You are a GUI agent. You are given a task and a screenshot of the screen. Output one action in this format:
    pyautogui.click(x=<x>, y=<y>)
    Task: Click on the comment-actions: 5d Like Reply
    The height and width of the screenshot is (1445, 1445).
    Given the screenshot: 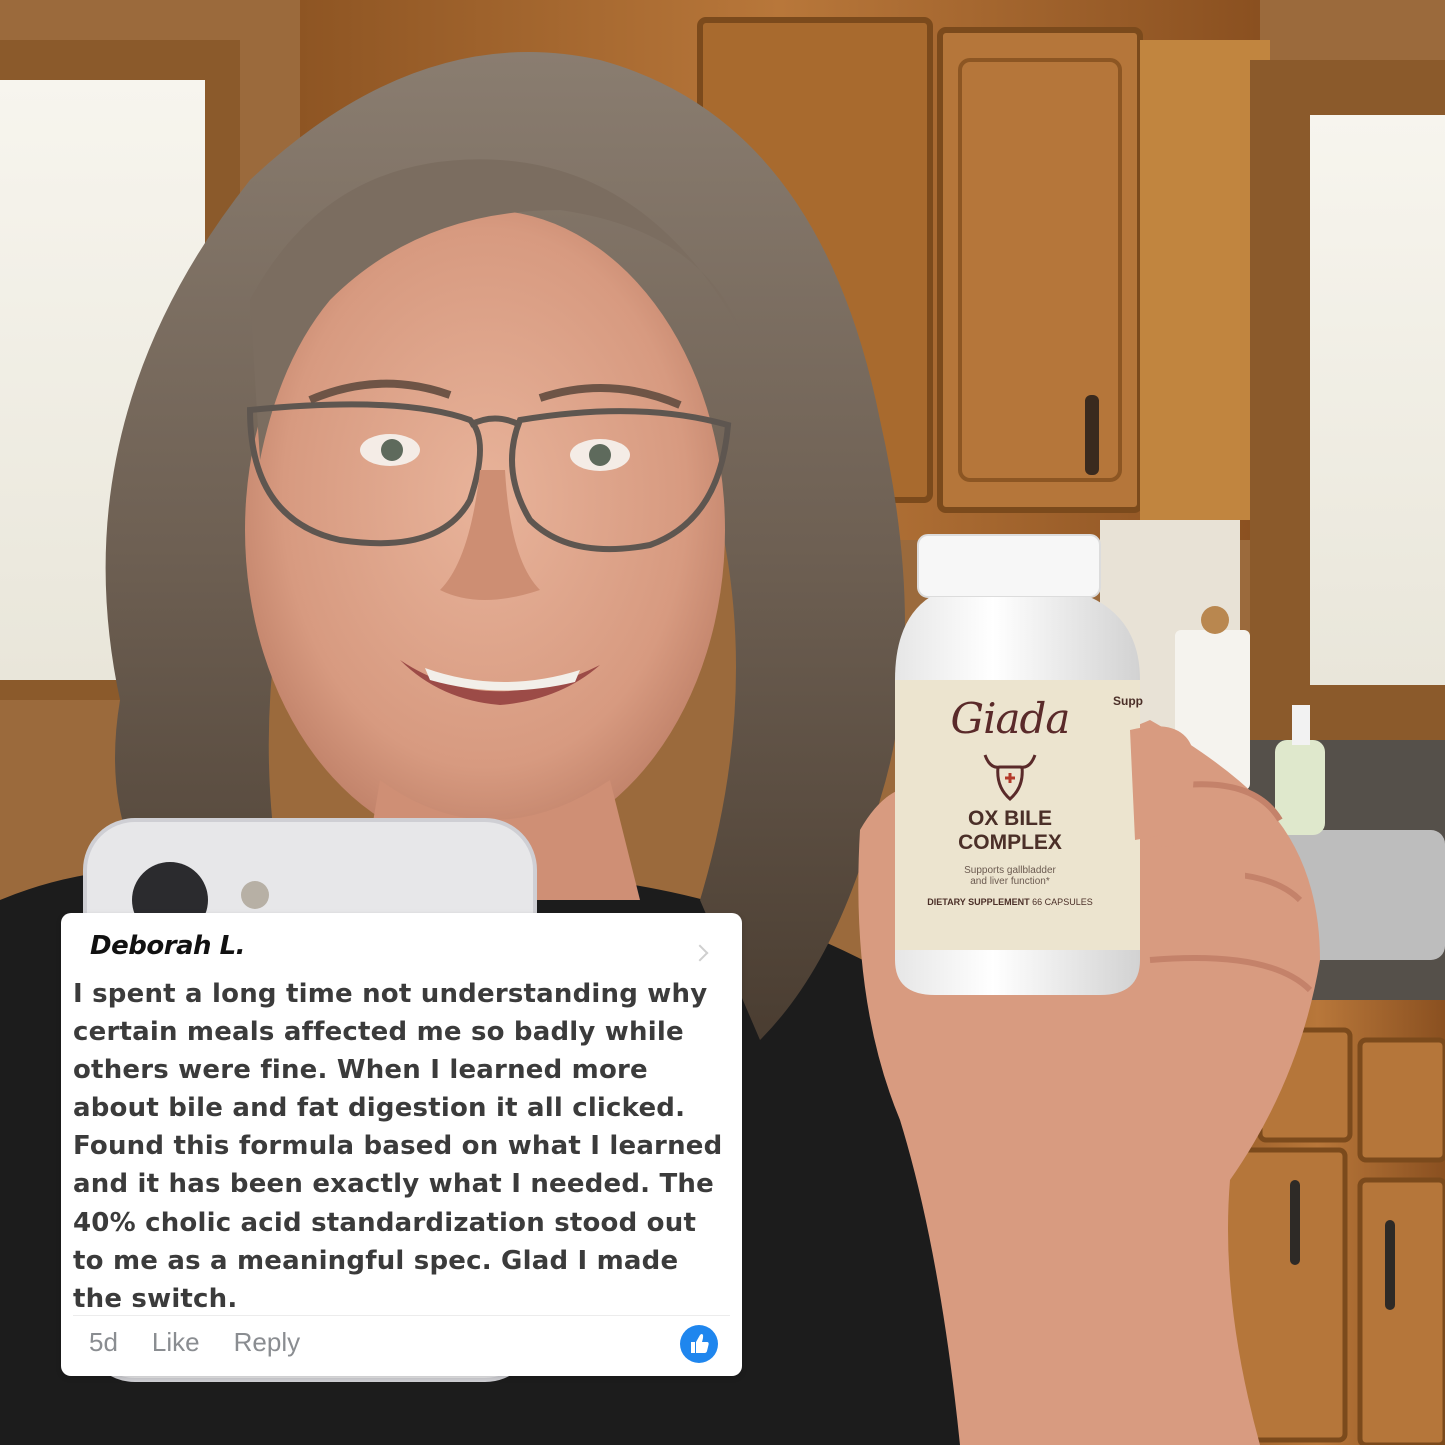 What is the action you would take?
    pyautogui.click(x=194, y=1342)
    